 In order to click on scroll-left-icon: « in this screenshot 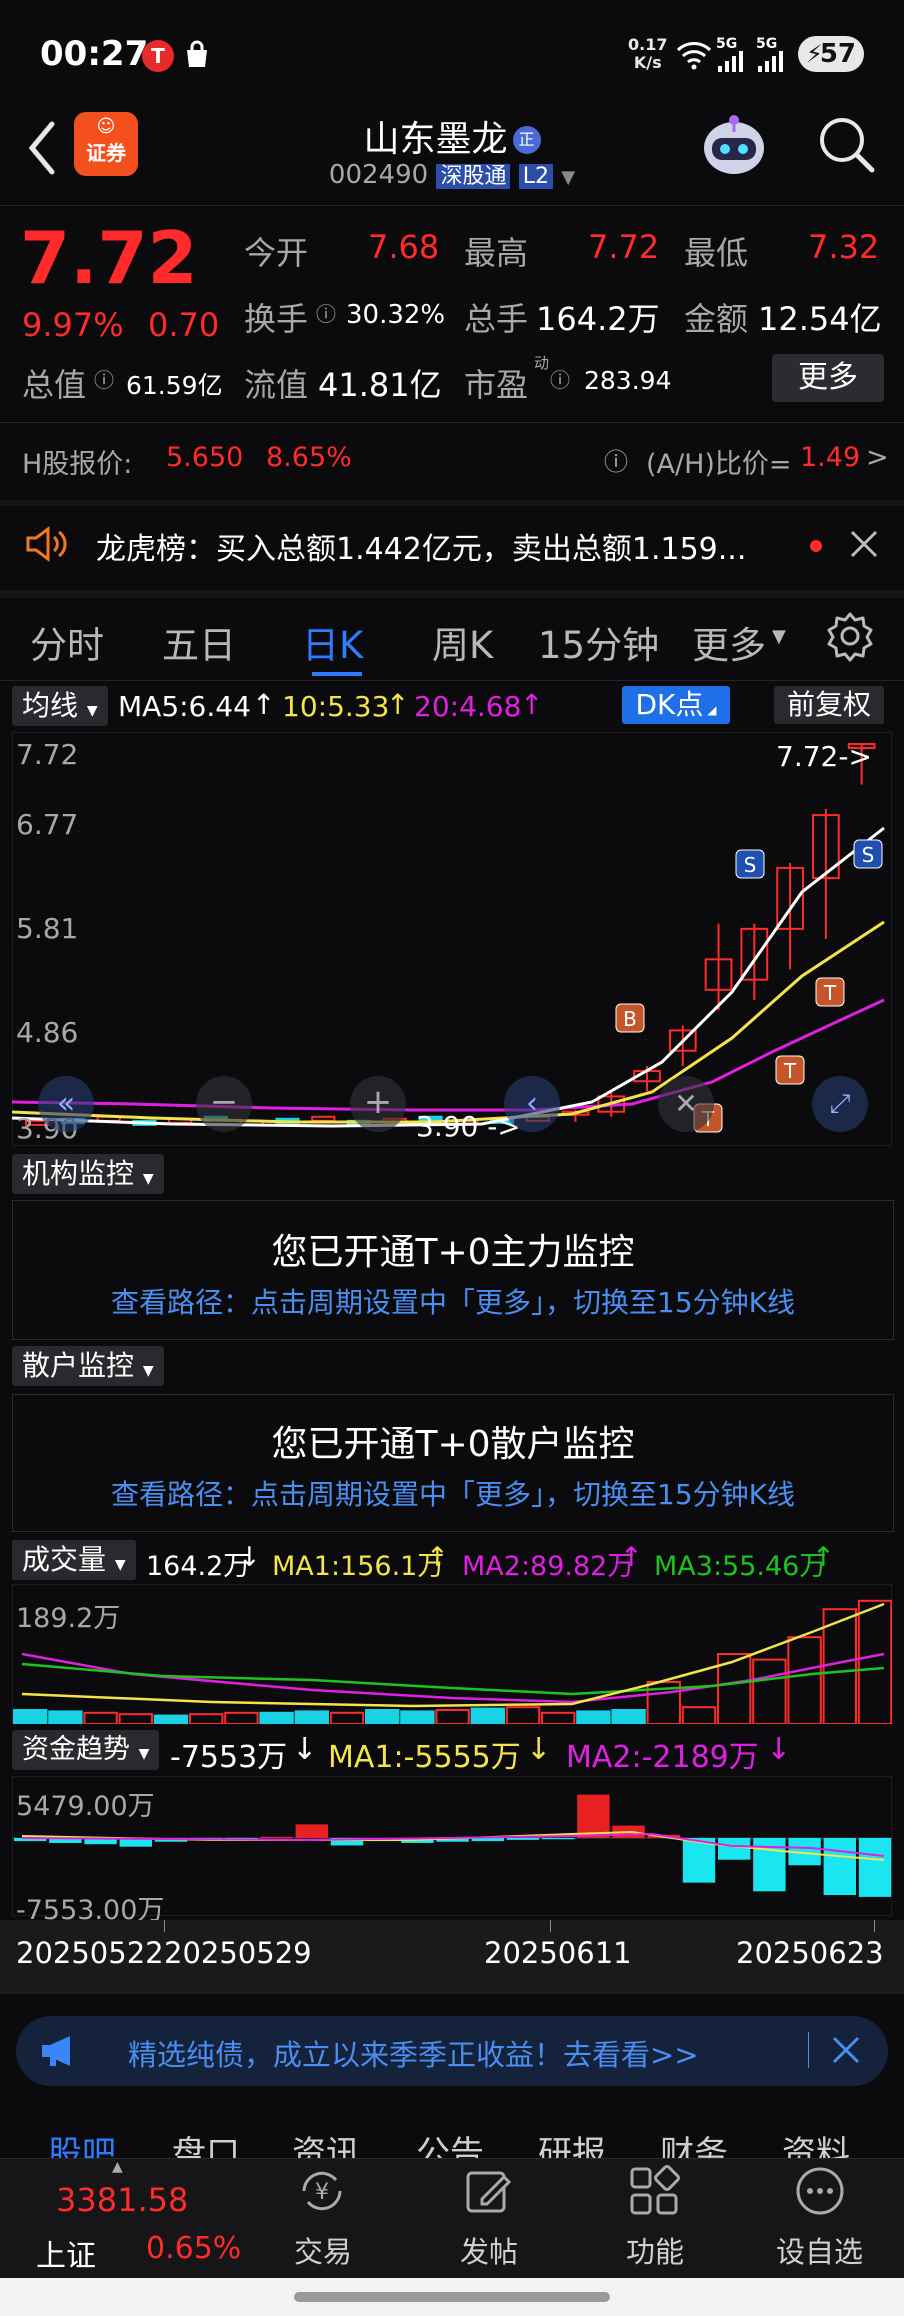, I will do `click(66, 1104)`.